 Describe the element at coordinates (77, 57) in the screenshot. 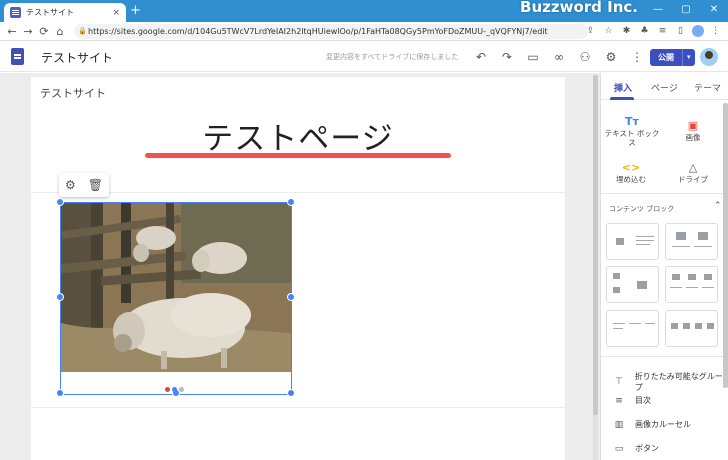

I see `site-name-field: テストサイト` at that location.